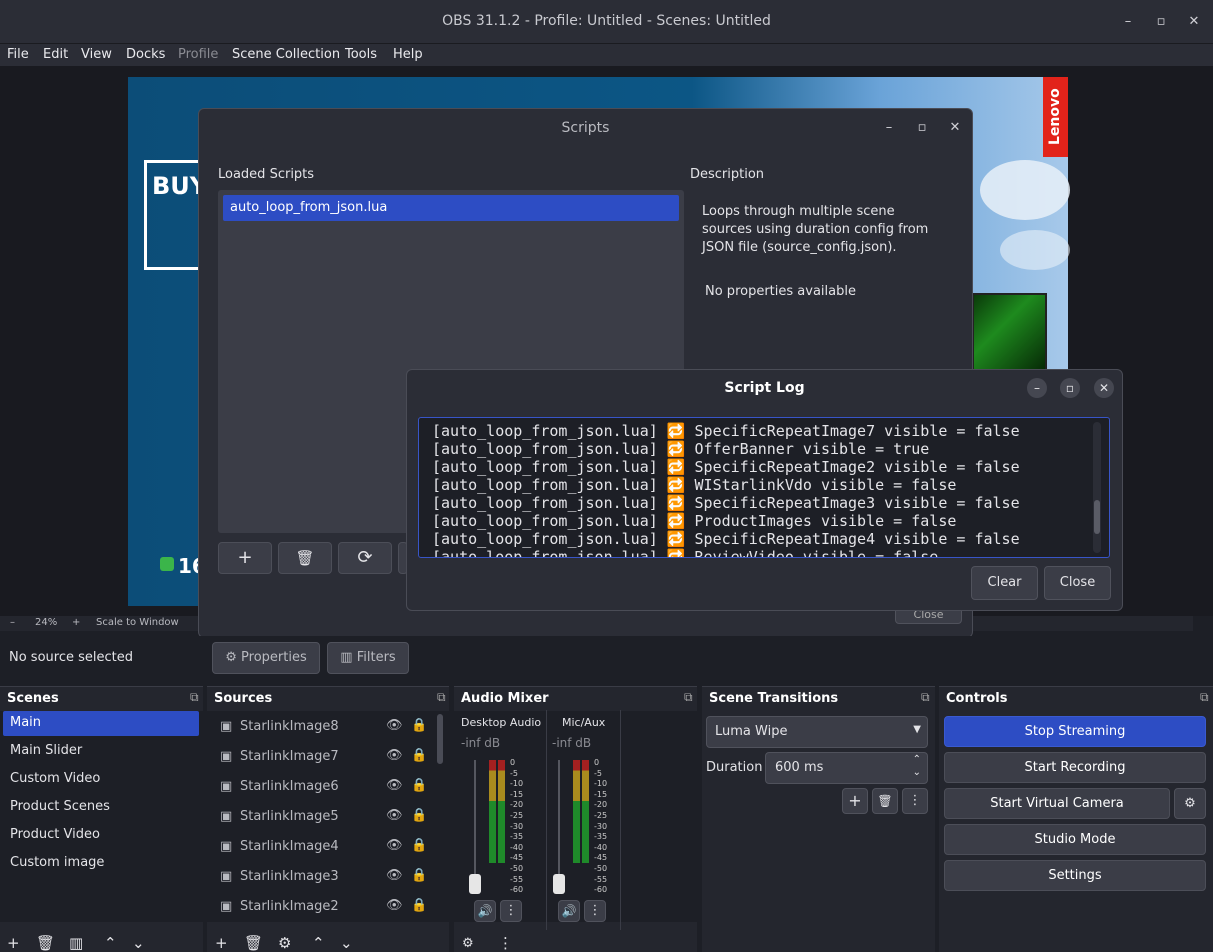  I want to click on reload-script-button: ⟳, so click(365, 558).